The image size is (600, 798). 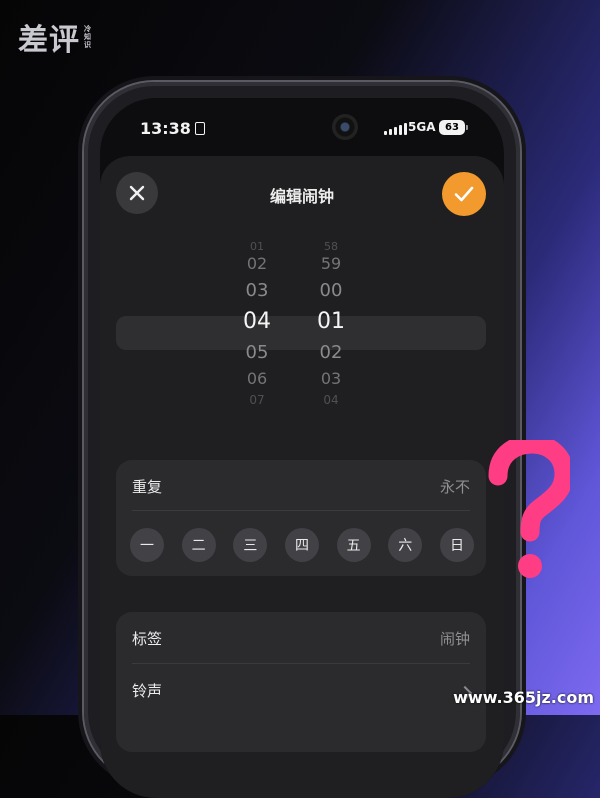 I want to click on brand-logo-sub-3: 识, so click(x=87, y=45).